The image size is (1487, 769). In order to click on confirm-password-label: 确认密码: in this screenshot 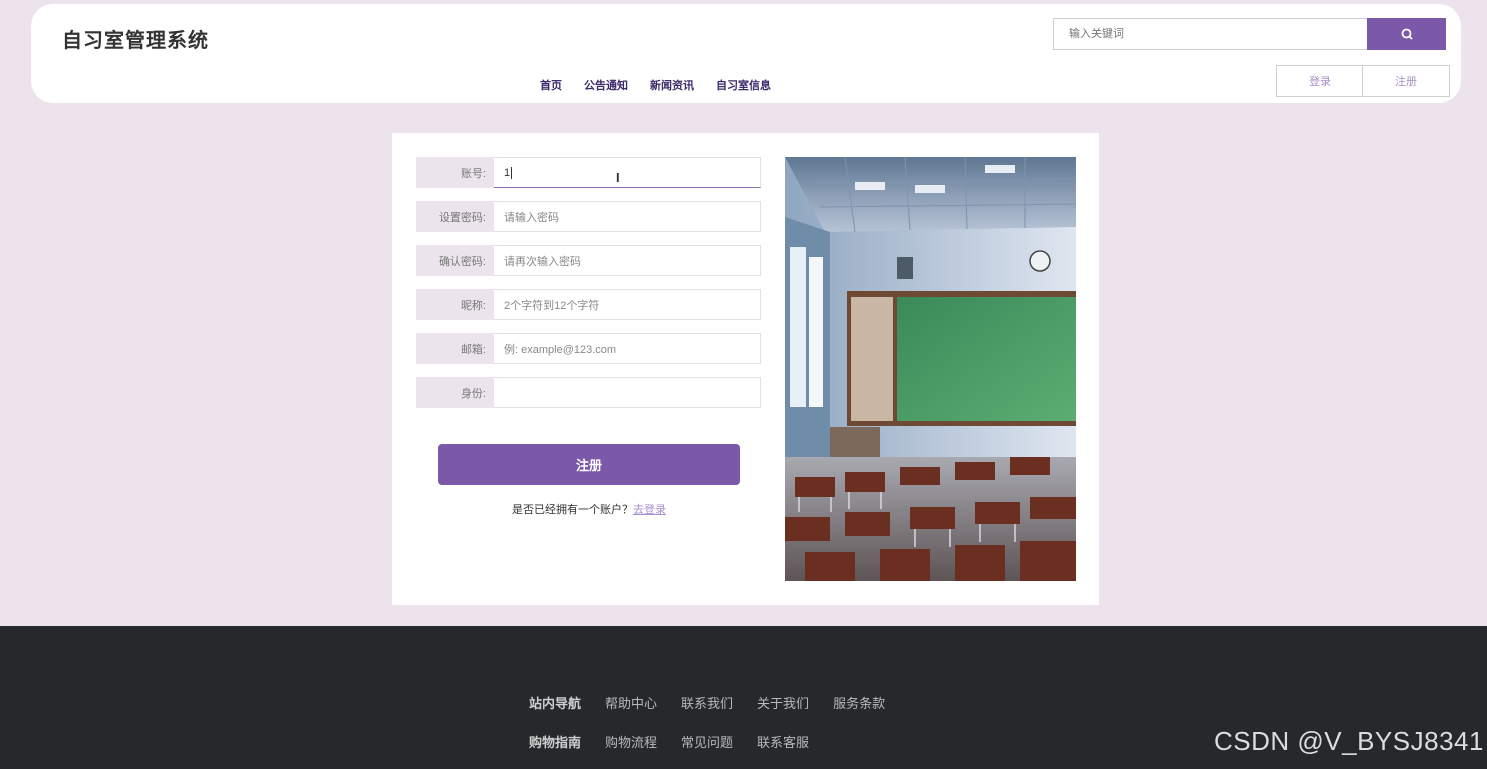, I will do `click(455, 260)`.